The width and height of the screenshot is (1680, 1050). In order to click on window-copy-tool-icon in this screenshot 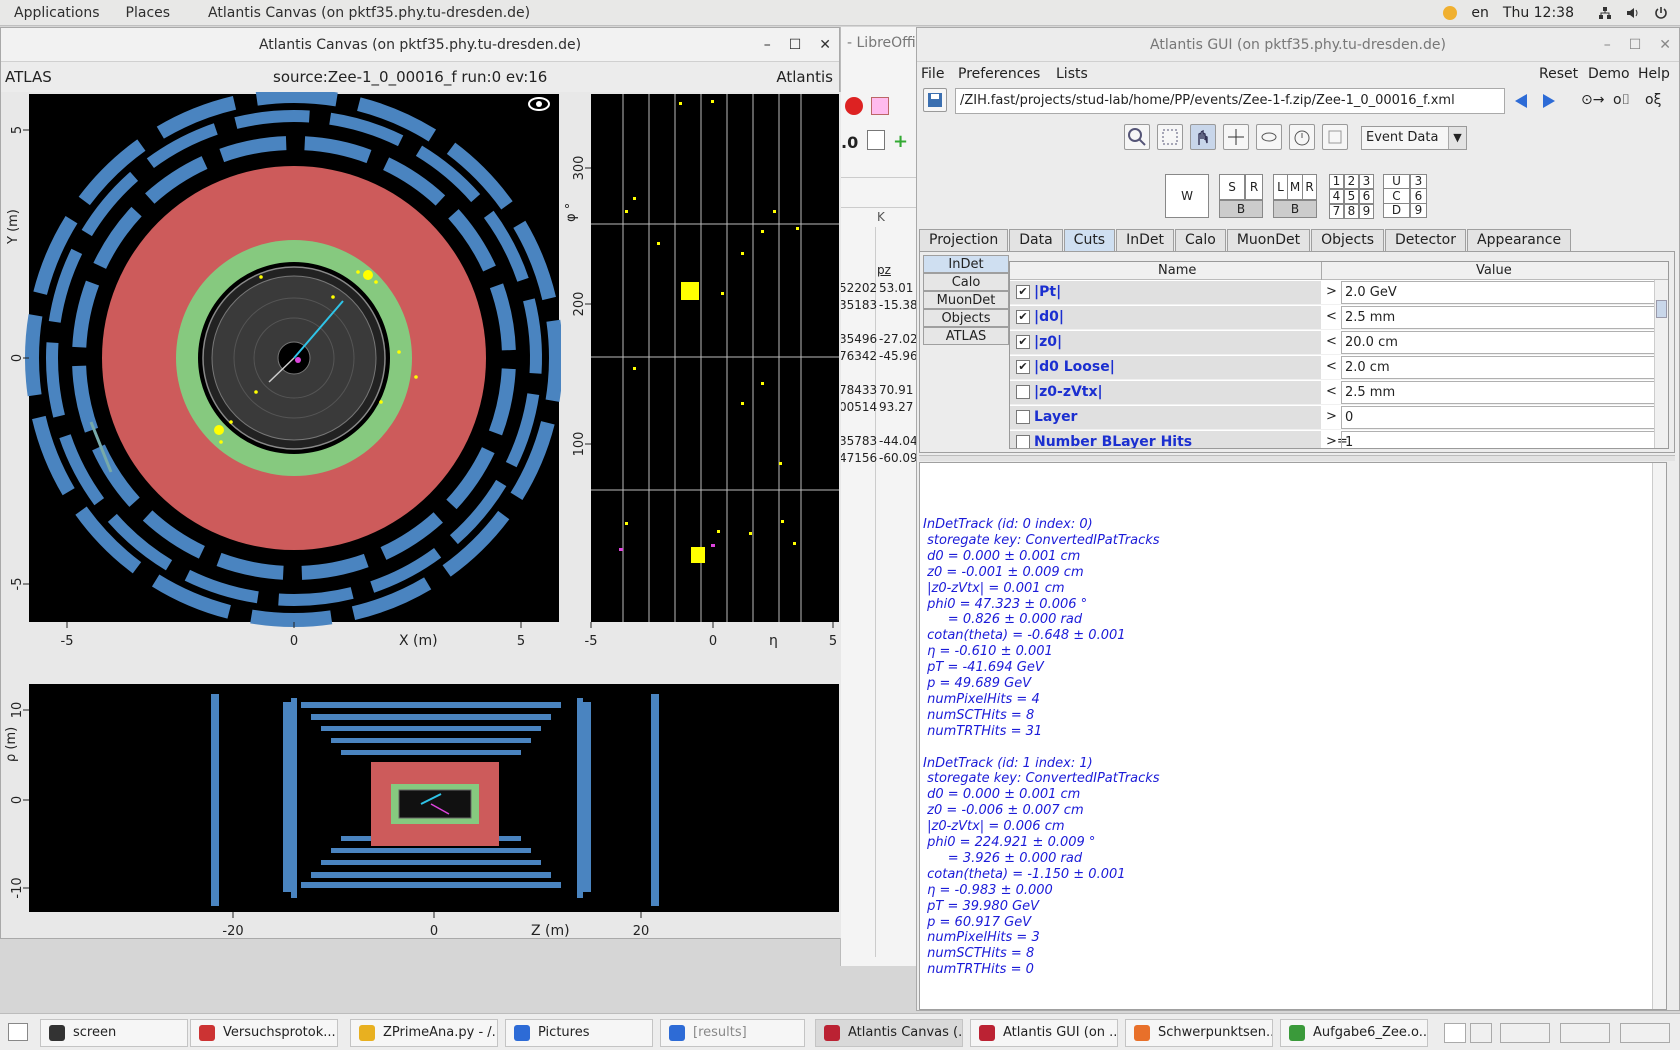, I will do `click(1335, 137)`.